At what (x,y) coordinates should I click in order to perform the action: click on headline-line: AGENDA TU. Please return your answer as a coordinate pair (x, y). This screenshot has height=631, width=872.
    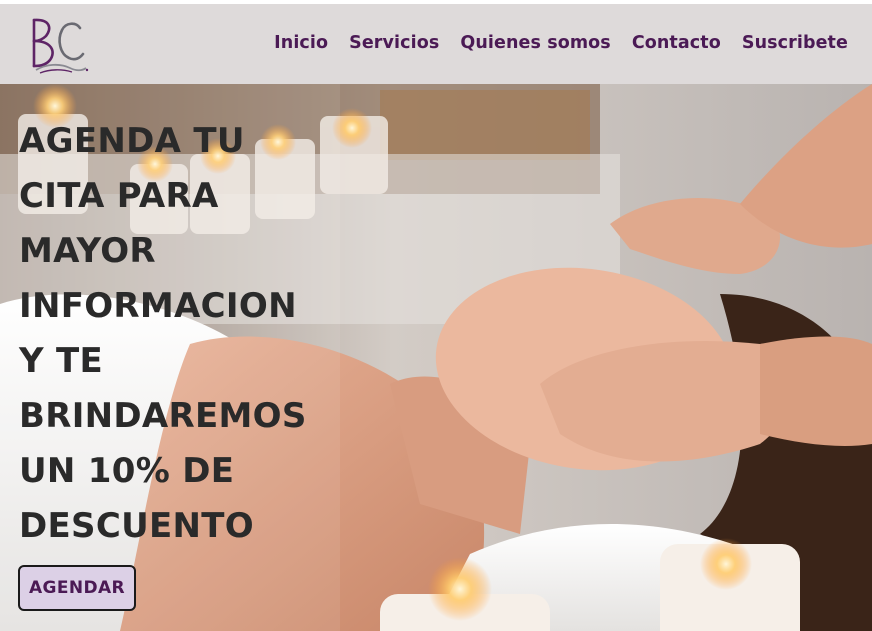
    Looking at the image, I should click on (132, 141).